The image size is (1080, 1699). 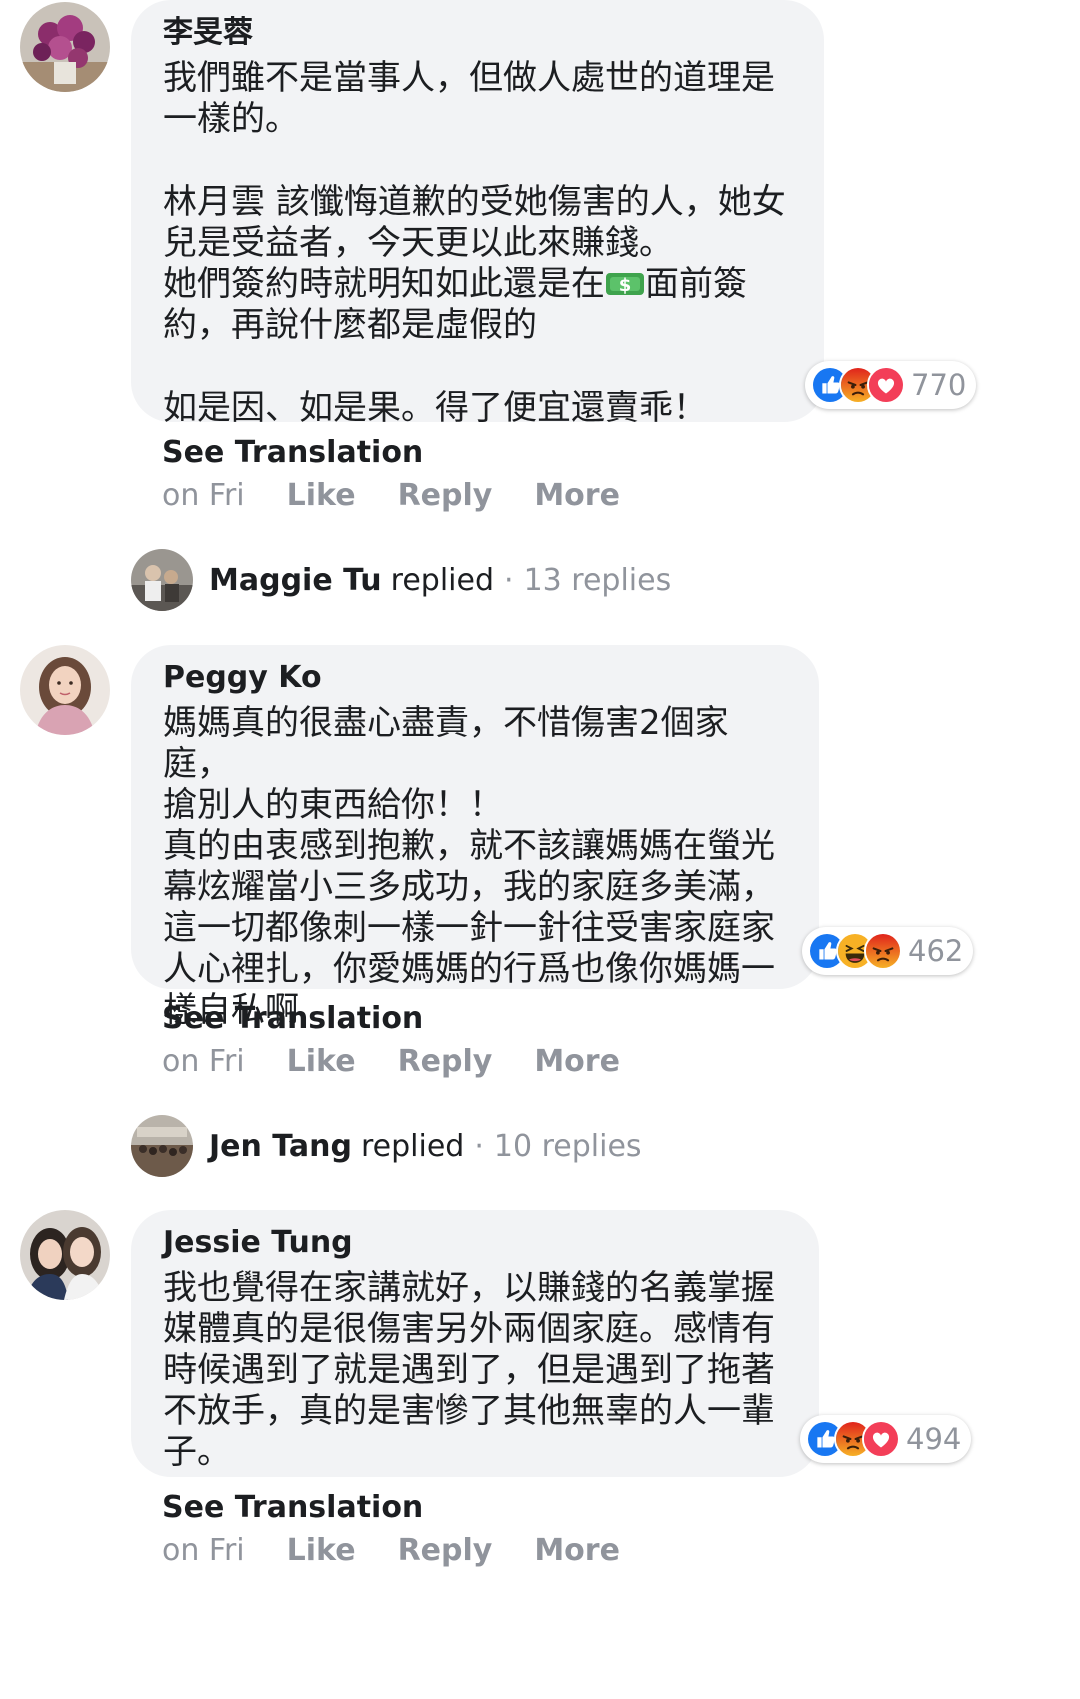 I want to click on replies-link: Maggie Tu replied · 13 replies, so click(x=401, y=580).